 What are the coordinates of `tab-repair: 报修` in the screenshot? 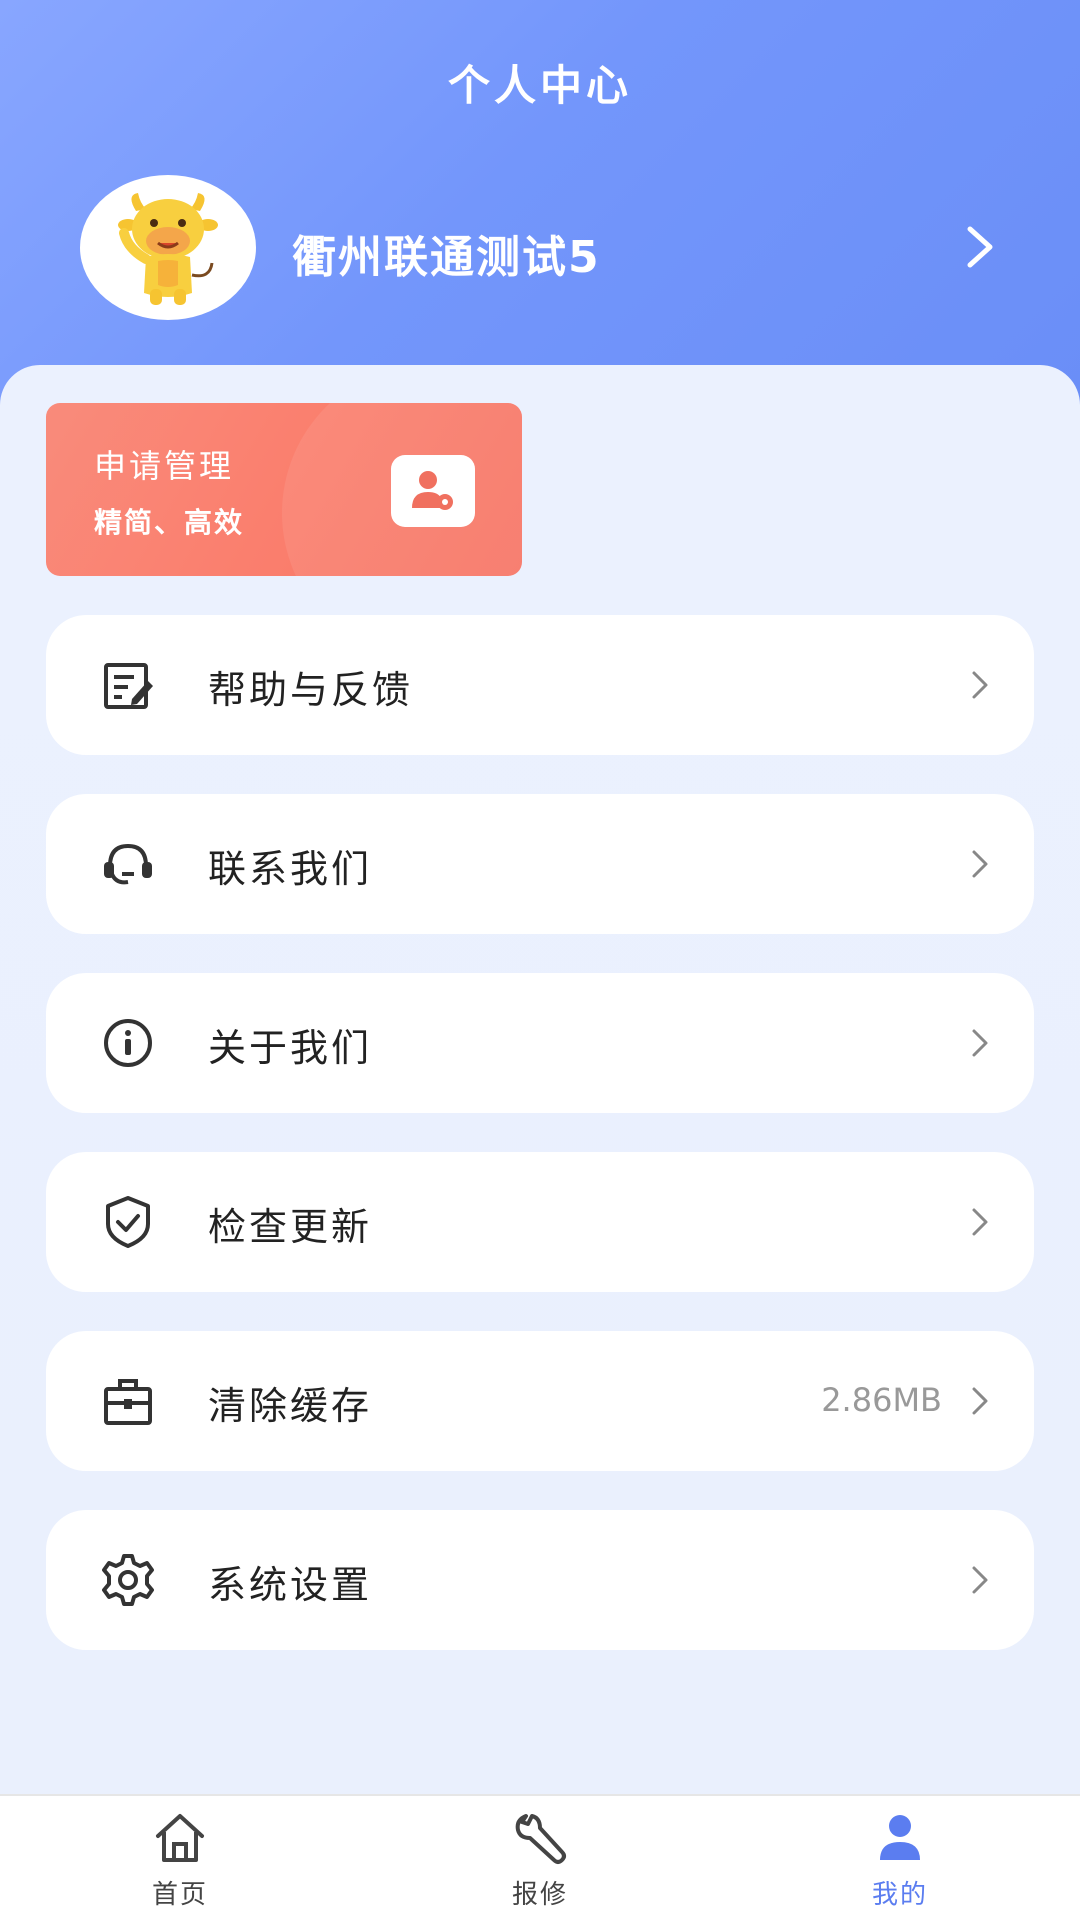 It's located at (540, 1859).